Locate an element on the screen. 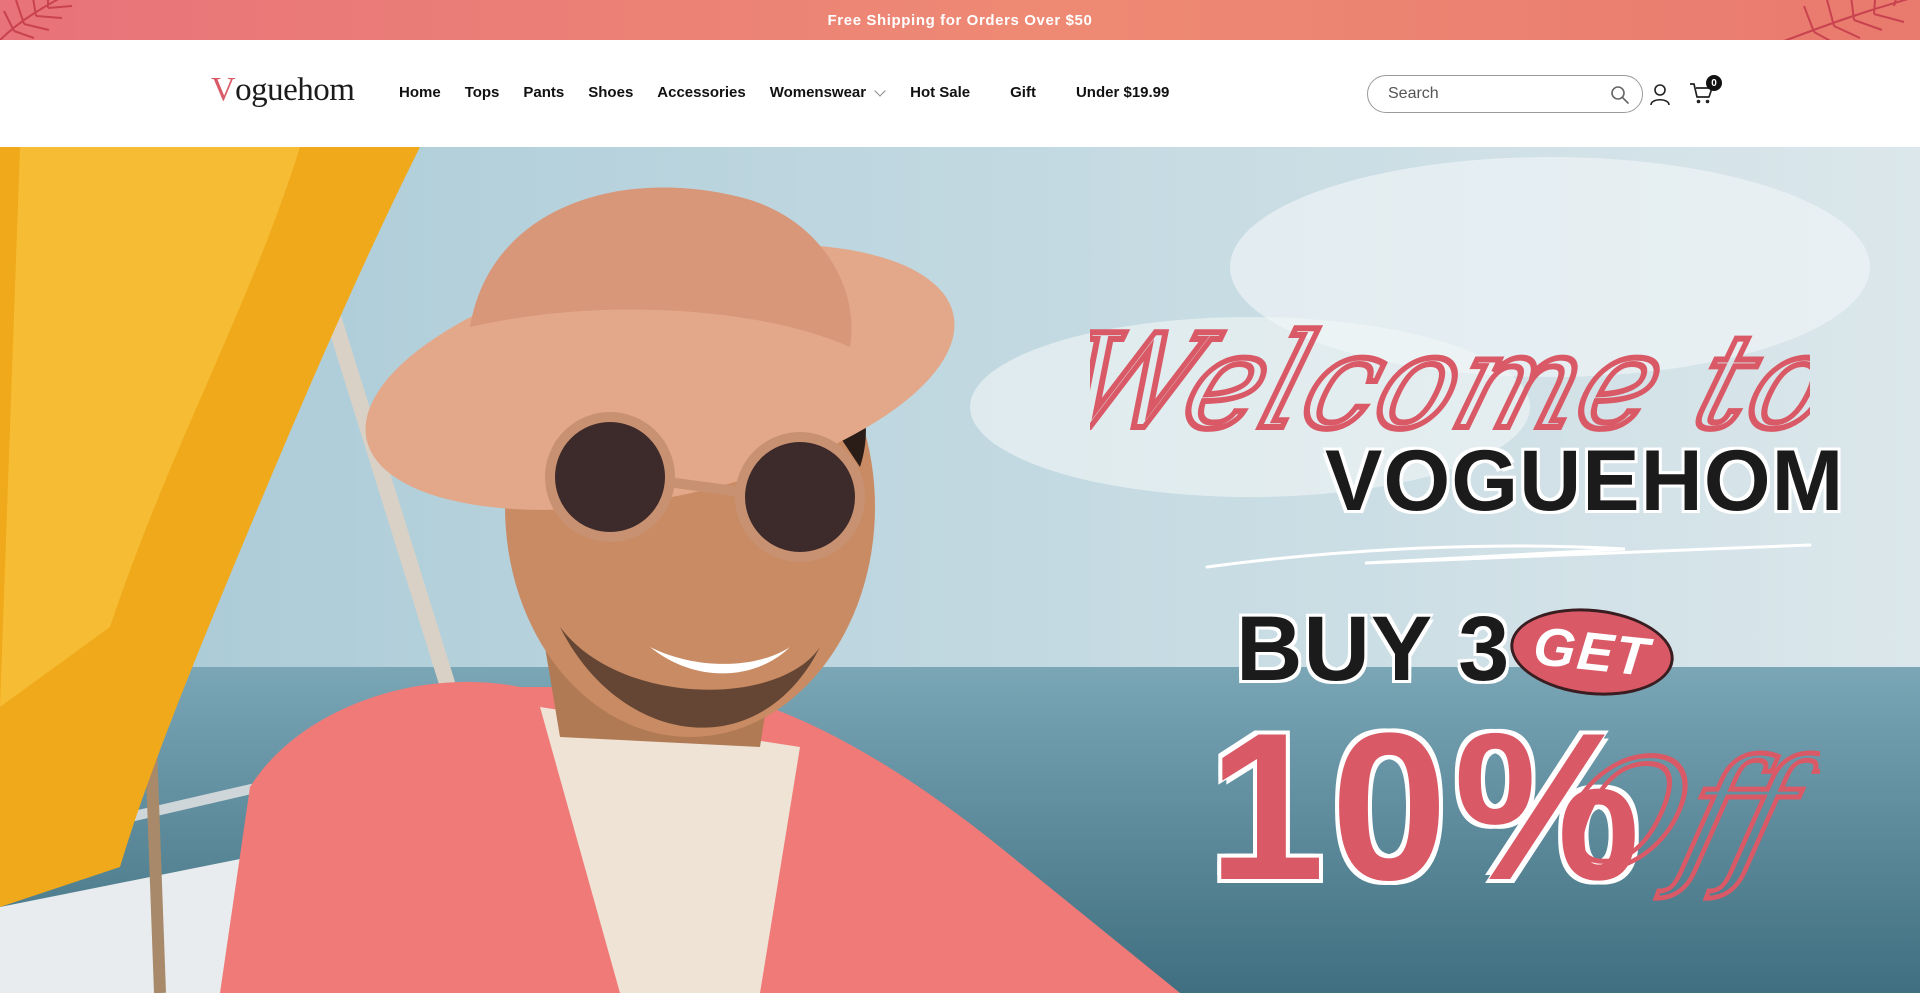 The width and height of the screenshot is (1920, 993). search-box is located at coordinates (1505, 94).